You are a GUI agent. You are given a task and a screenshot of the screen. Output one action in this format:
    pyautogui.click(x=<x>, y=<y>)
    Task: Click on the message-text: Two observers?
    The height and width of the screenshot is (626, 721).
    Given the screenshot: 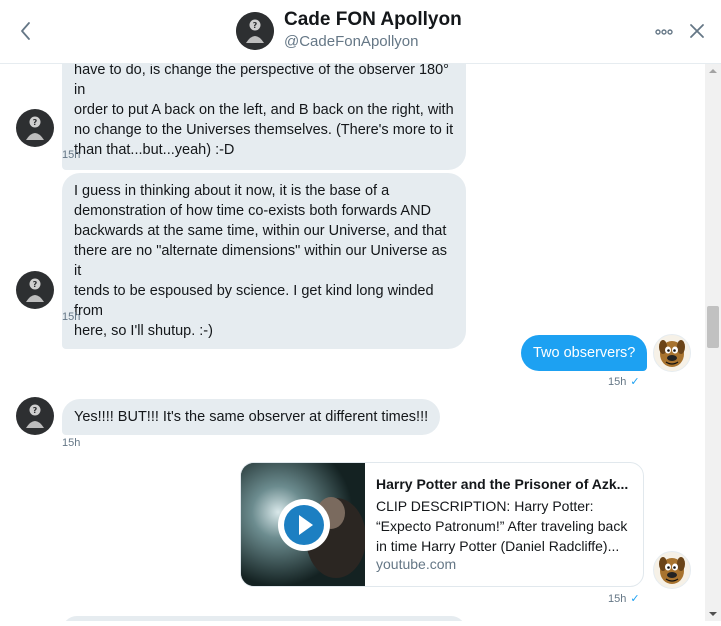 What is the action you would take?
    pyautogui.click(x=584, y=353)
    